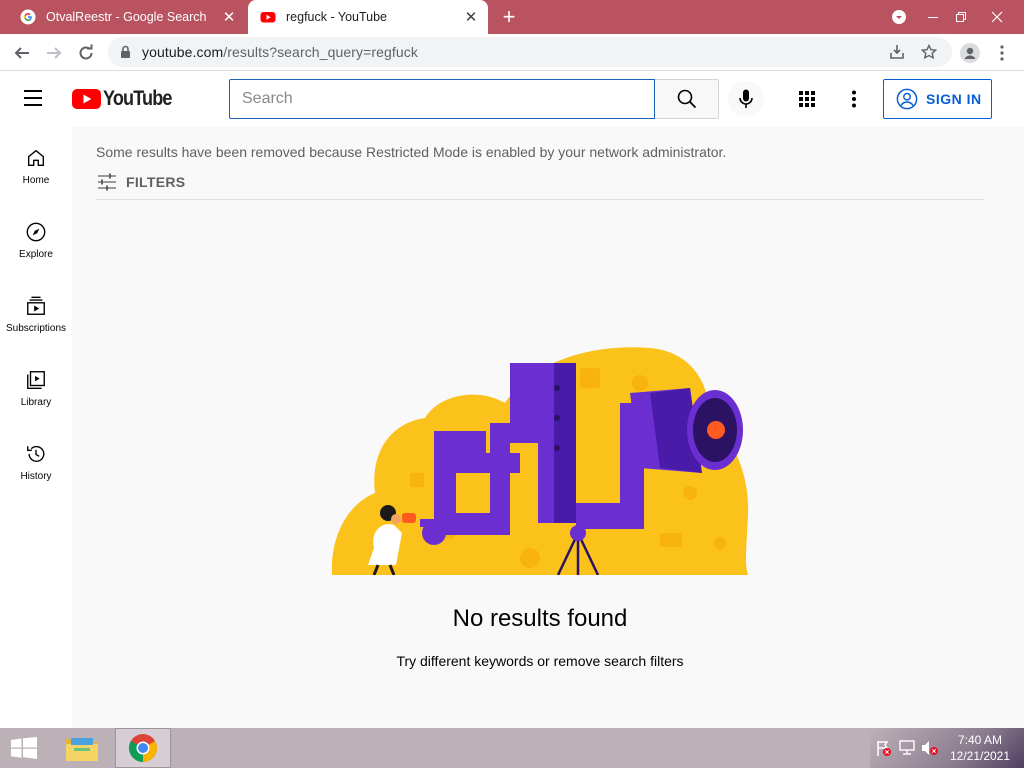 This screenshot has height=768, width=1024. I want to click on arrow-right-icon, so click(54, 53).